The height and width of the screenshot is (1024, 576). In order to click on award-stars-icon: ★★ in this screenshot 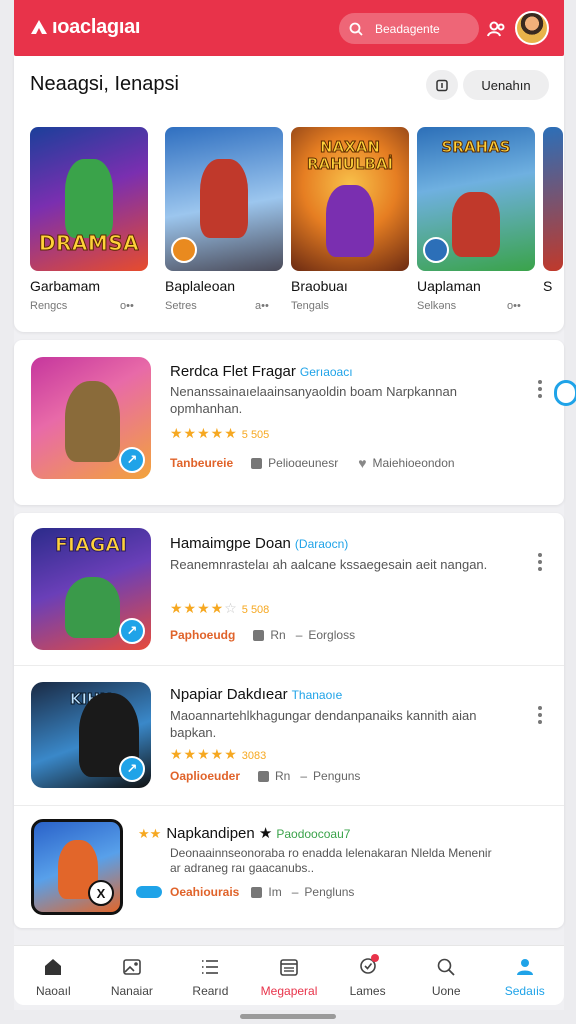, I will do `click(150, 833)`.